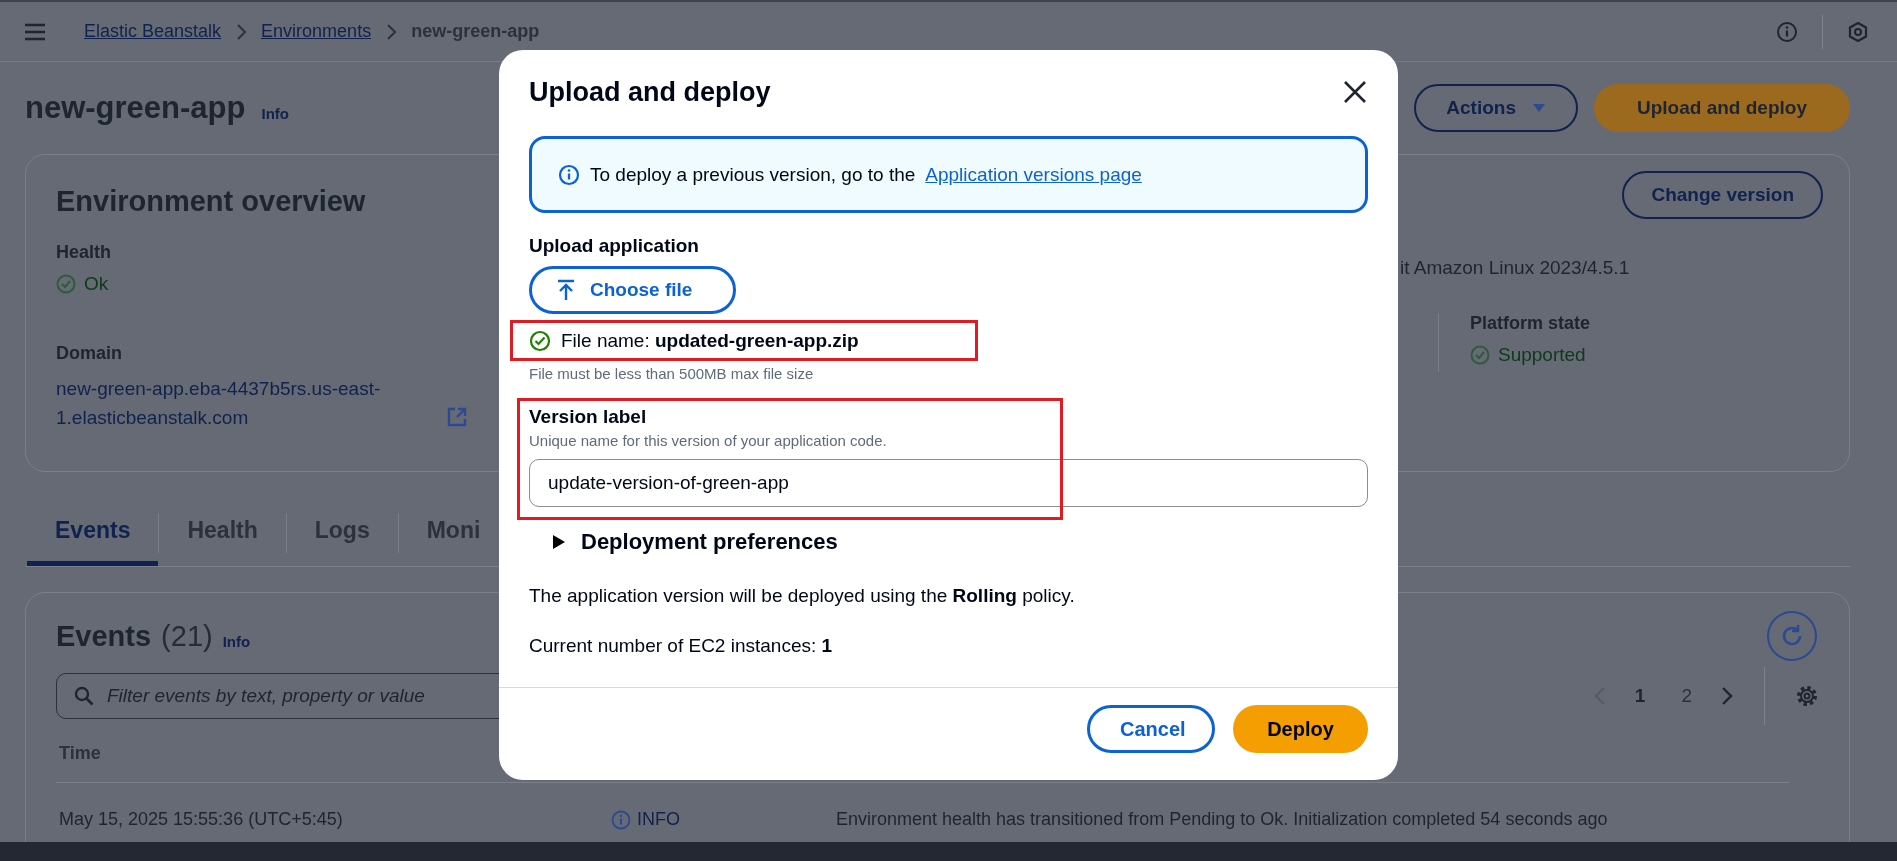 The width and height of the screenshot is (1897, 861). I want to click on caret-icon, so click(559, 542).